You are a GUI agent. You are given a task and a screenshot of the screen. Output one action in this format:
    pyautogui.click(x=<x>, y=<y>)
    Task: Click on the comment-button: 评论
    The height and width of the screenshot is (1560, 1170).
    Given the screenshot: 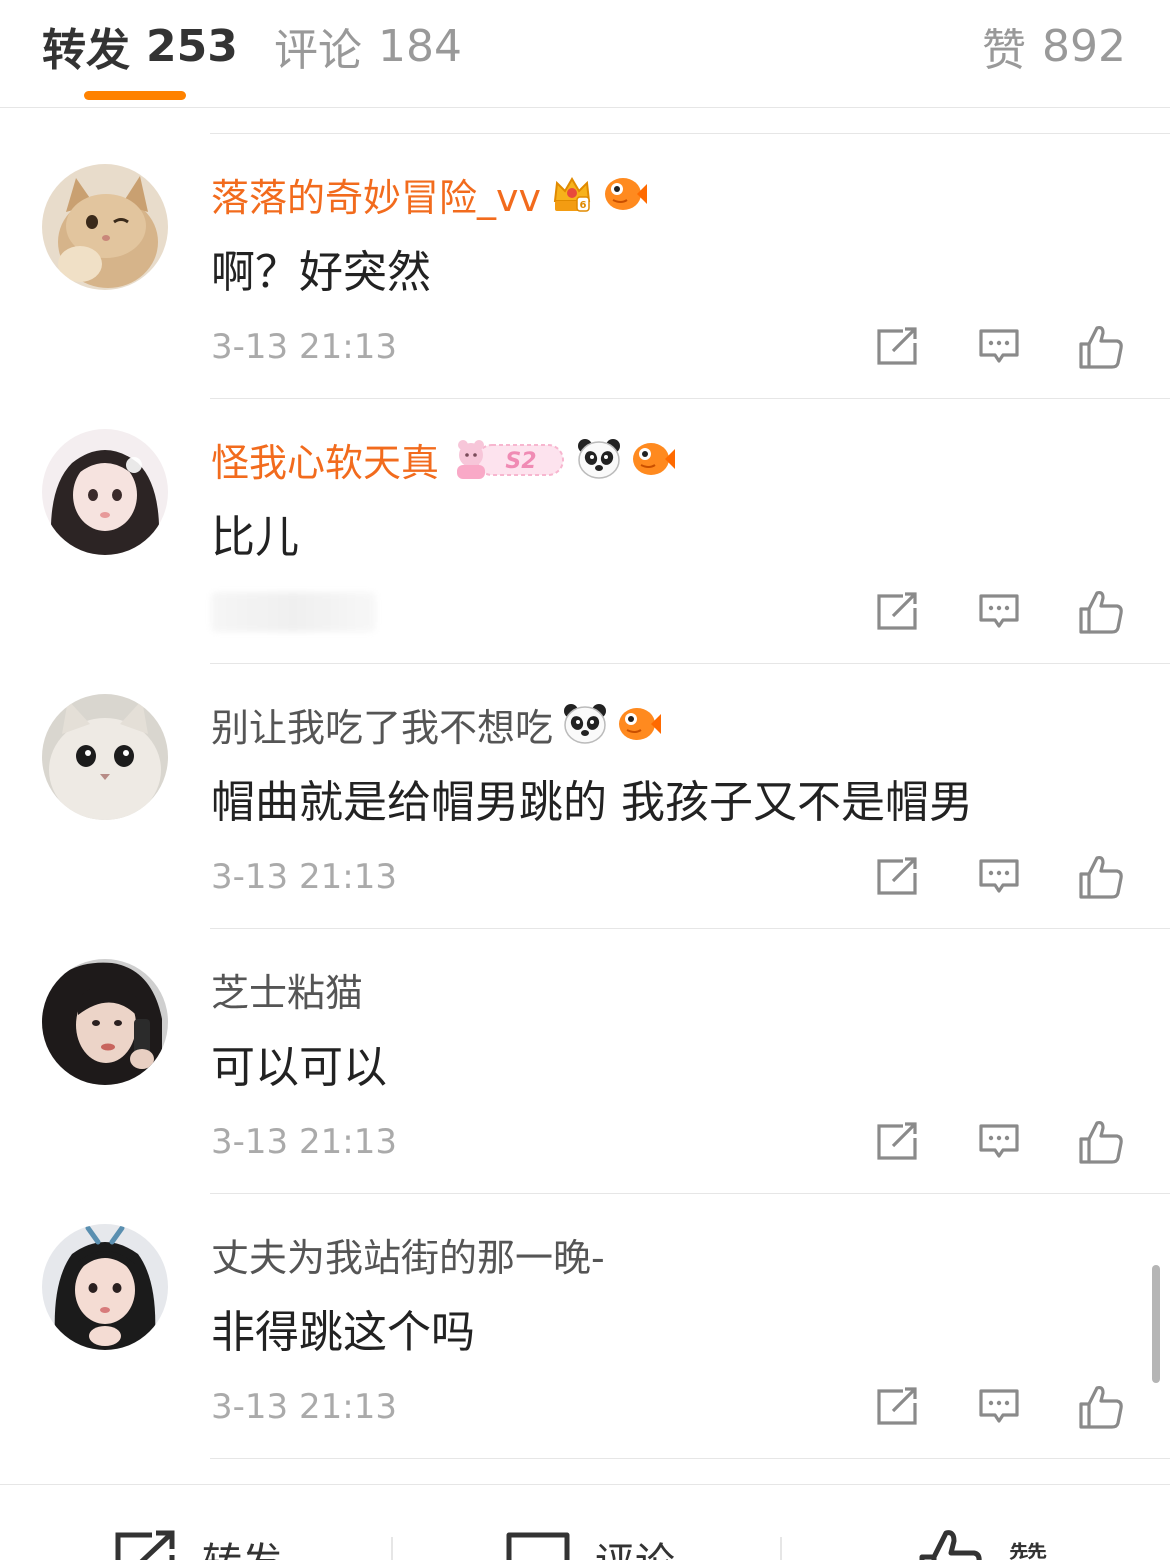 What is the action you would take?
    pyautogui.click(x=590, y=1544)
    